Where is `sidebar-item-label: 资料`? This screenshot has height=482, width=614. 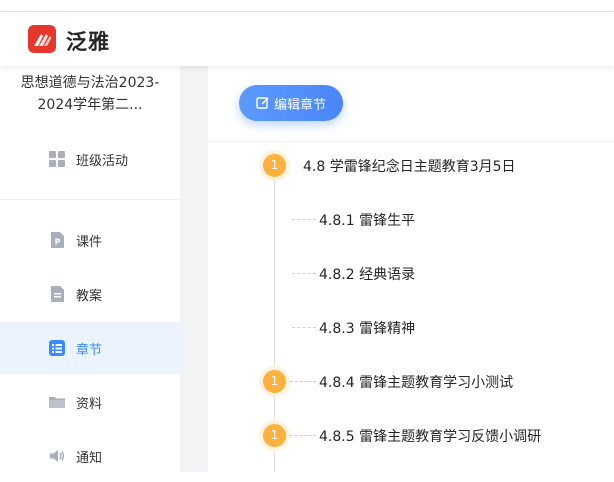 sidebar-item-label: 资料 is located at coordinates (89, 404).